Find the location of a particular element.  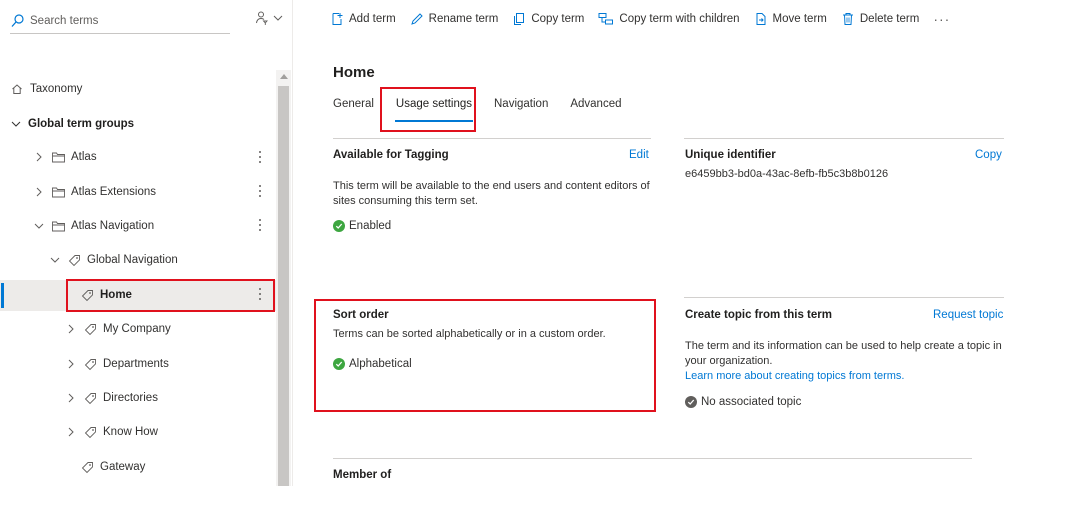

member-of-title: Member of is located at coordinates (362, 475).